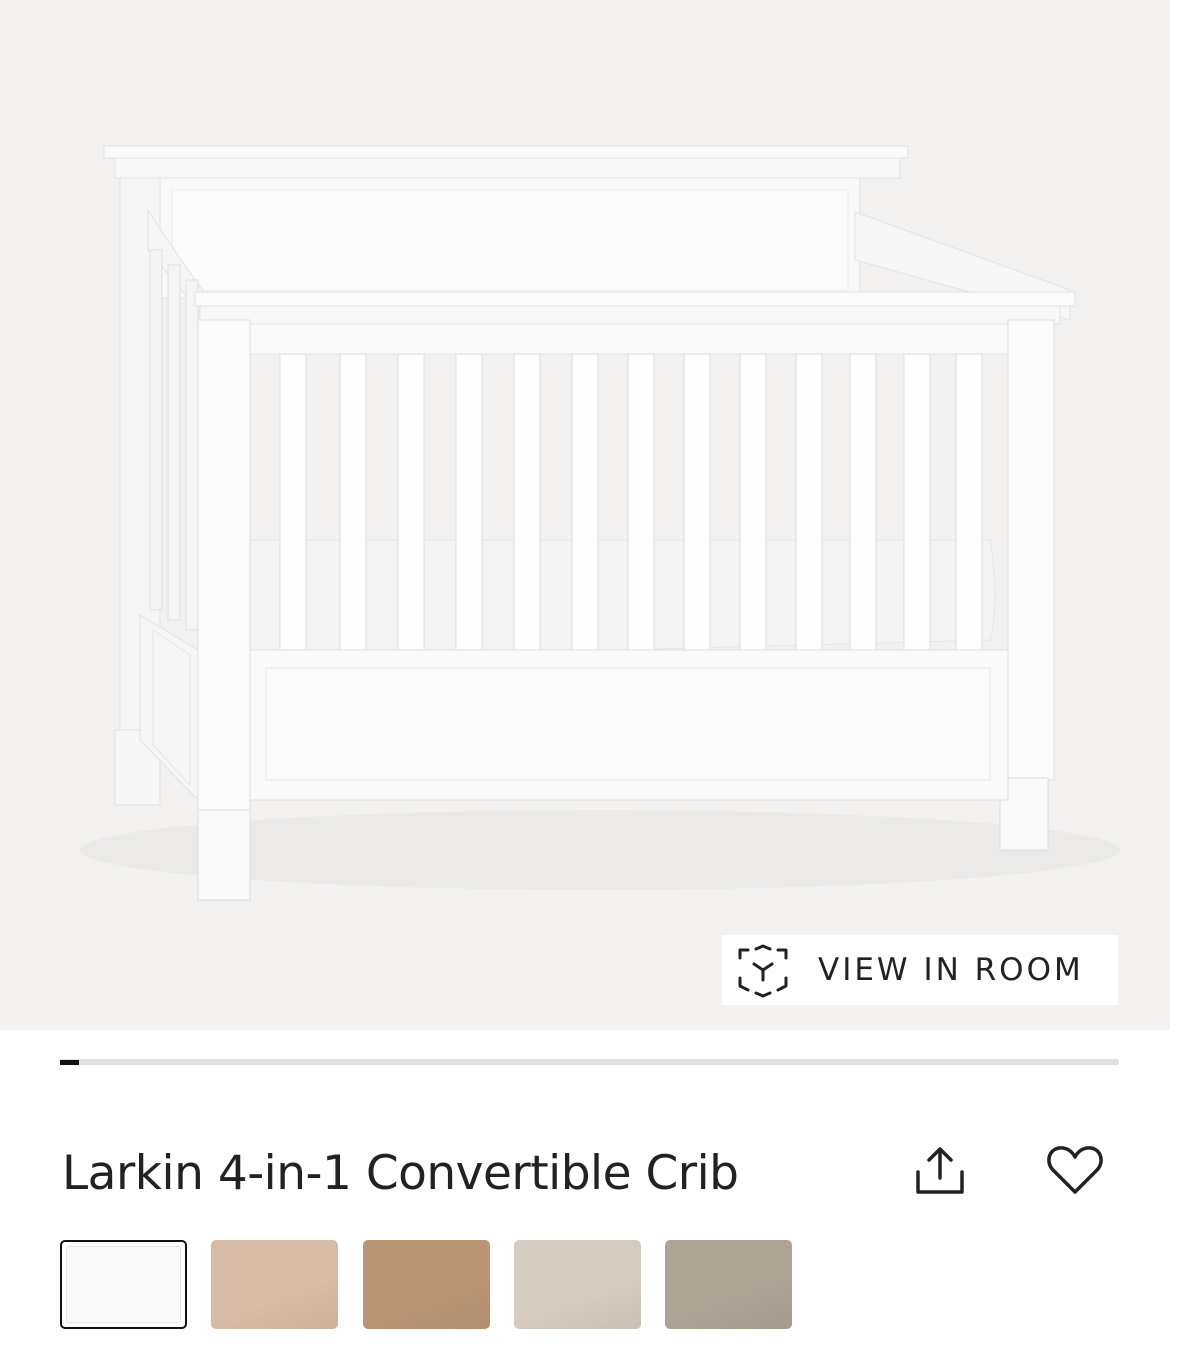 The height and width of the screenshot is (1347, 1179). I want to click on view-in-room-button: VIEW IN ROOM, so click(920, 970).